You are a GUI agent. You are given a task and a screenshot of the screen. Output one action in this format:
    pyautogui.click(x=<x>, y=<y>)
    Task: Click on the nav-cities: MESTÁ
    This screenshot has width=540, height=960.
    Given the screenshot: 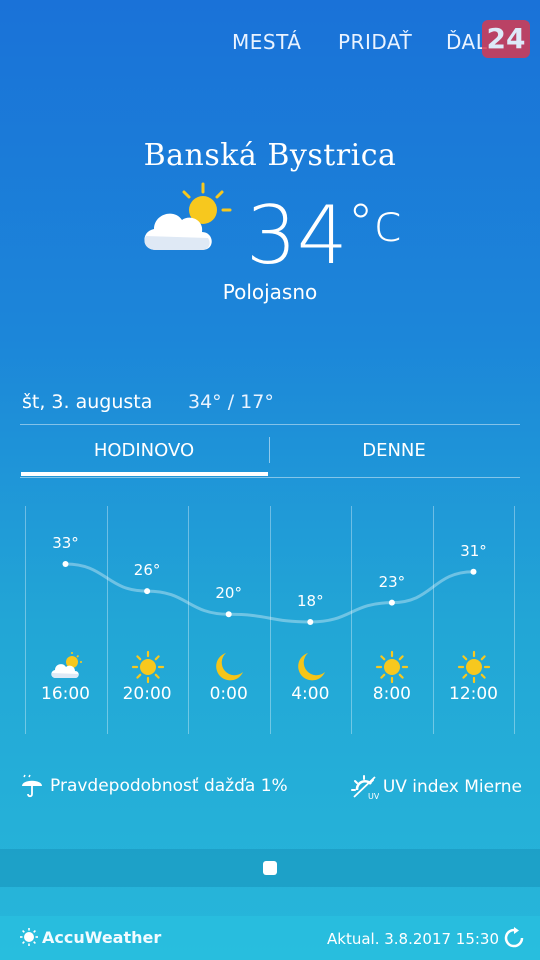 What is the action you would take?
    pyautogui.click(x=266, y=42)
    